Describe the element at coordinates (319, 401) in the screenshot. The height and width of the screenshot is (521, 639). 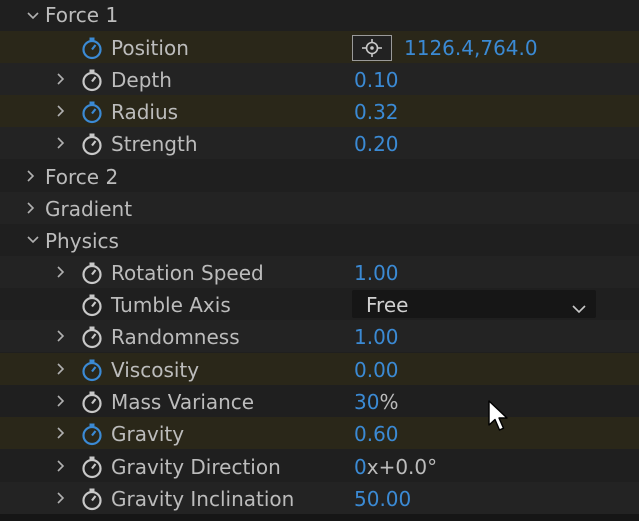
I see `property-mass-variance: Mass Variance 30%` at that location.